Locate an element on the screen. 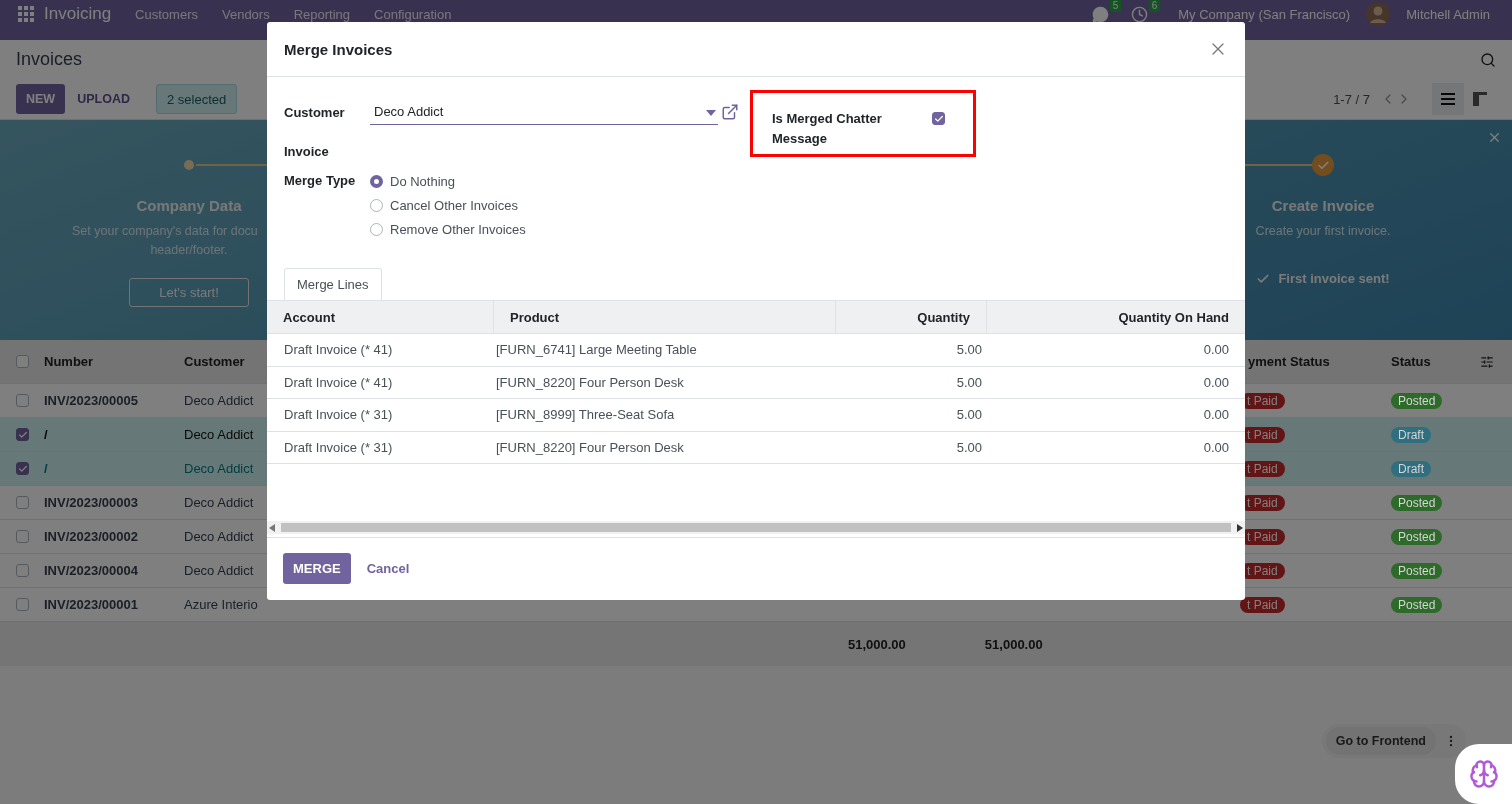  table-cell-text: INV/2023/00004 is located at coordinates (91, 570).